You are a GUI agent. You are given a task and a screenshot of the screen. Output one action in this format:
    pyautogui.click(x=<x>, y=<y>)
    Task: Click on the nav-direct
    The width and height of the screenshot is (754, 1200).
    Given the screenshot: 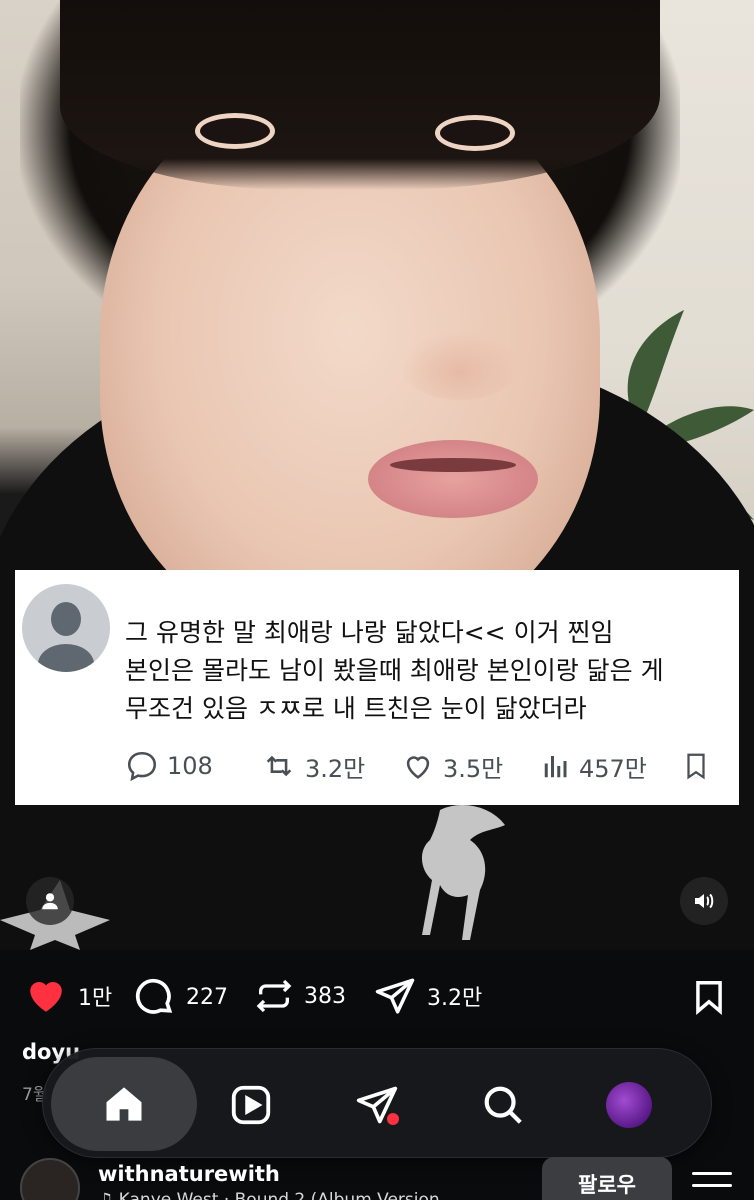 What is the action you would take?
    pyautogui.click(x=377, y=1105)
    